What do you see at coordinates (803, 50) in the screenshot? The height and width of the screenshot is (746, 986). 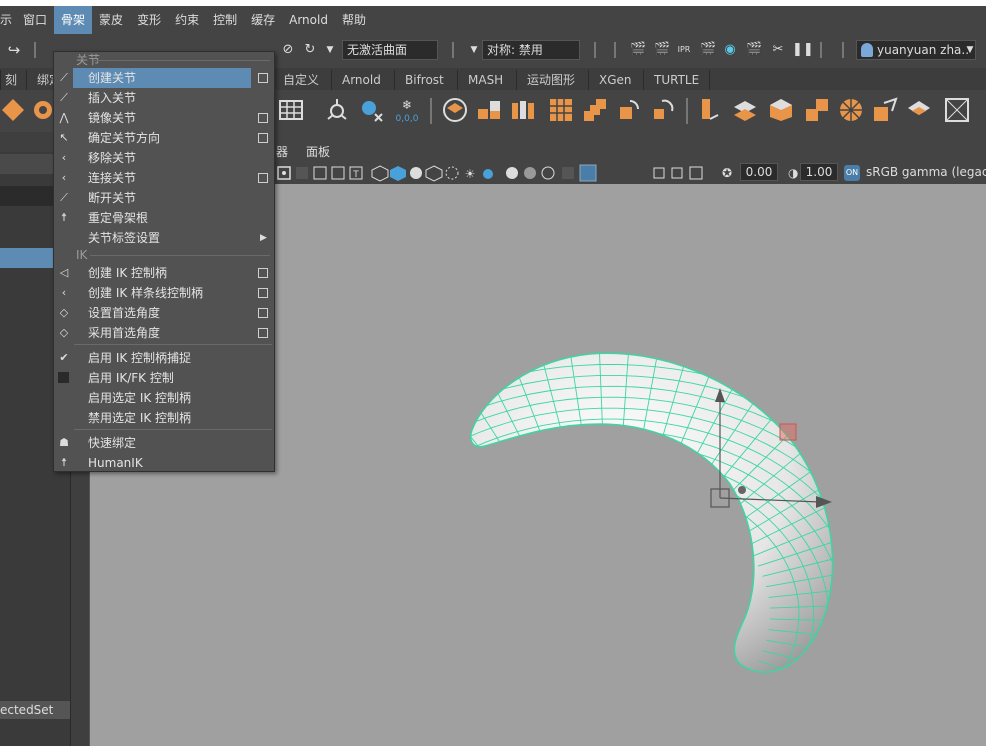 I see `pause-icon: ❚❚` at bounding box center [803, 50].